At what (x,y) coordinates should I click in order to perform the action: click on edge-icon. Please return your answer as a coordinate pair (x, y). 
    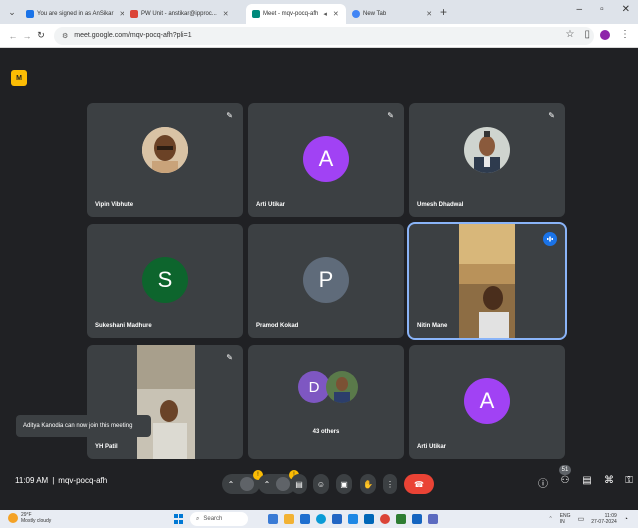
    Looking at the image, I should click on (321, 519).